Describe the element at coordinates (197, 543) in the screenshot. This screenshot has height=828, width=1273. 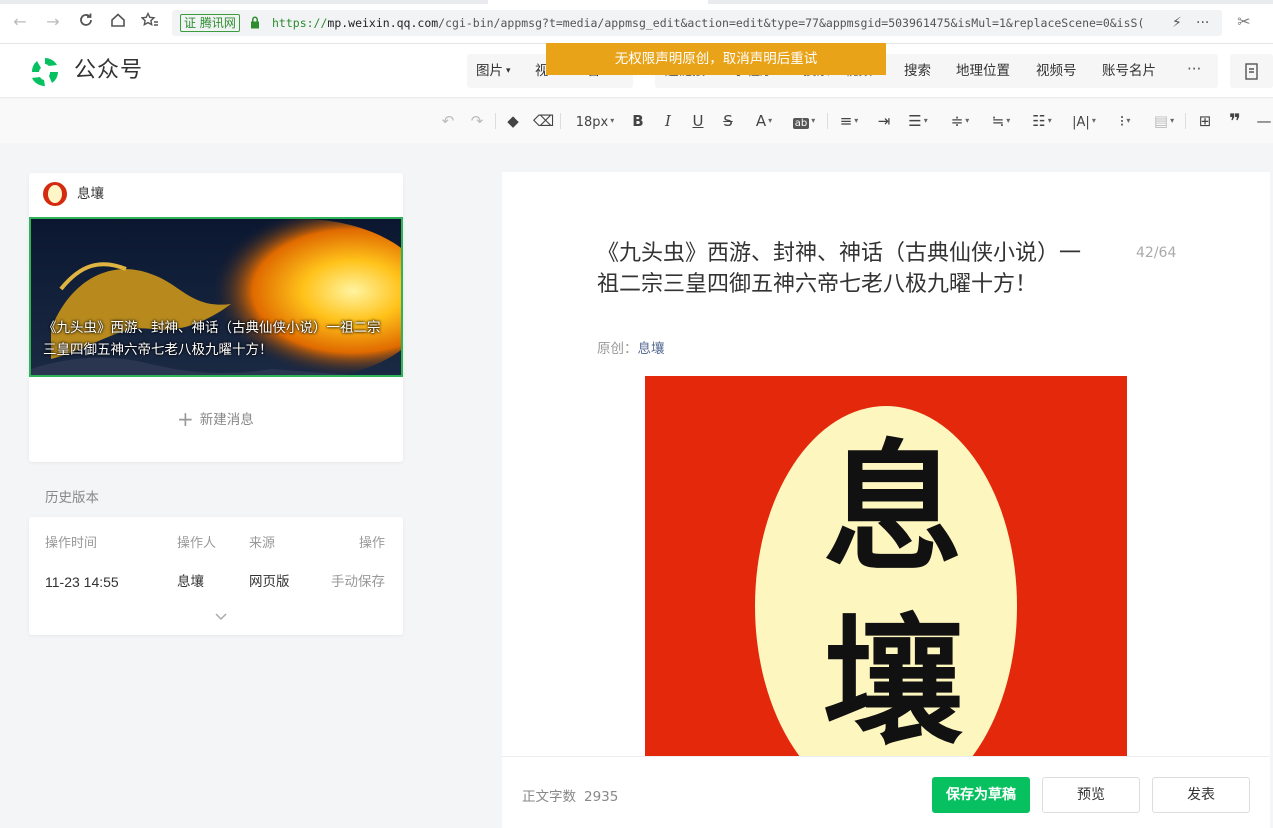
I see `history-col-operator: 操作人` at that location.